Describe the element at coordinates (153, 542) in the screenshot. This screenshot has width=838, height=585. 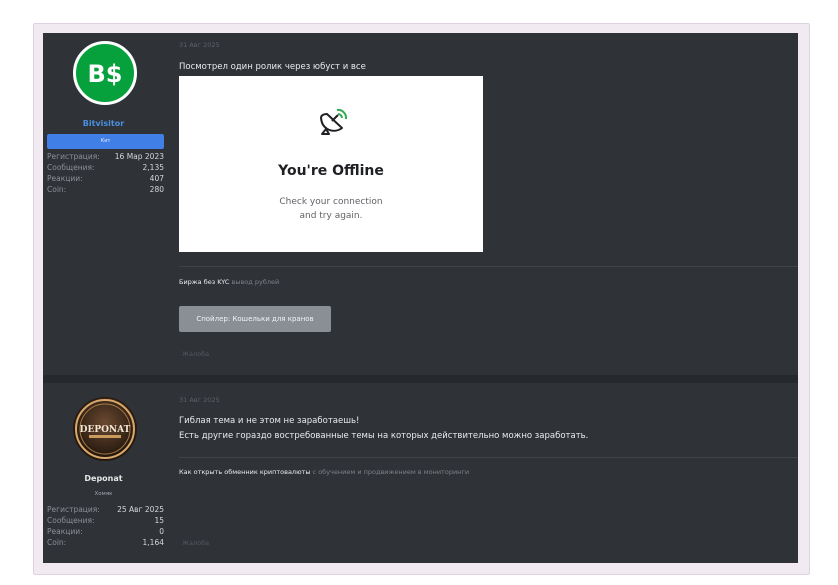
I see `stat-value: 1,164` at that location.